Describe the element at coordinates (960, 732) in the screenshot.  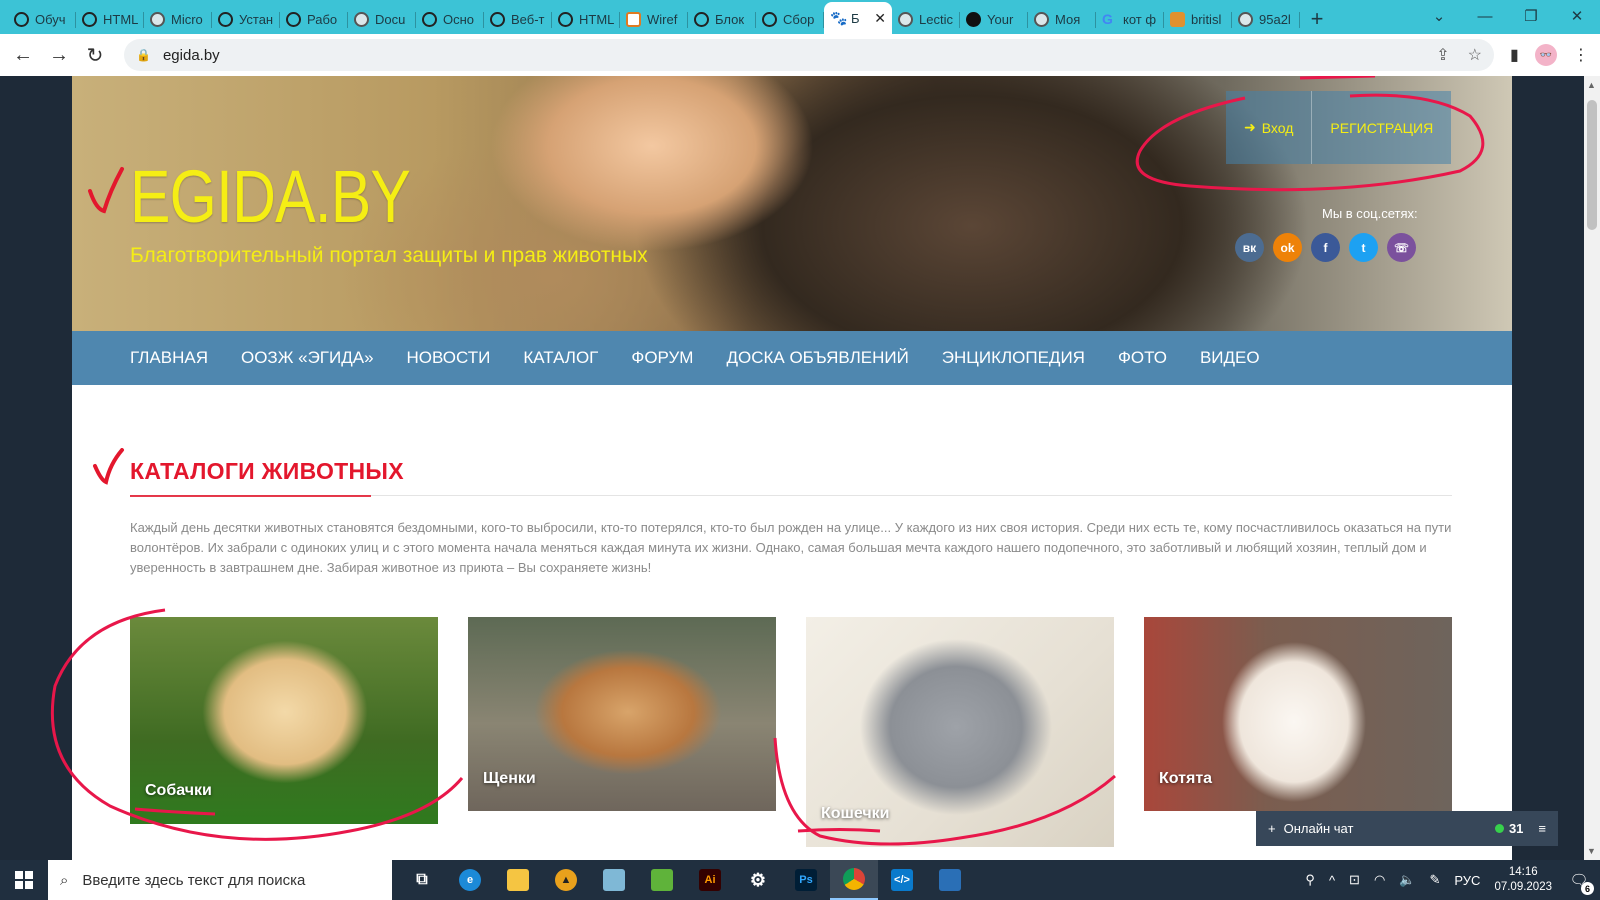
I see `catalog-card-cats: Кошечки` at that location.